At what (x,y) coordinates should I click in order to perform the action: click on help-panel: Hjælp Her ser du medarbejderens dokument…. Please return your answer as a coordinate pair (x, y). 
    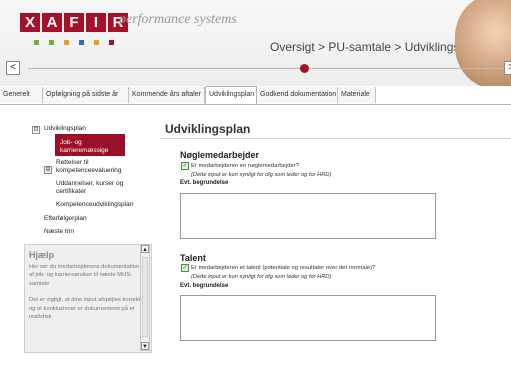
    Looking at the image, I should click on (88, 298).